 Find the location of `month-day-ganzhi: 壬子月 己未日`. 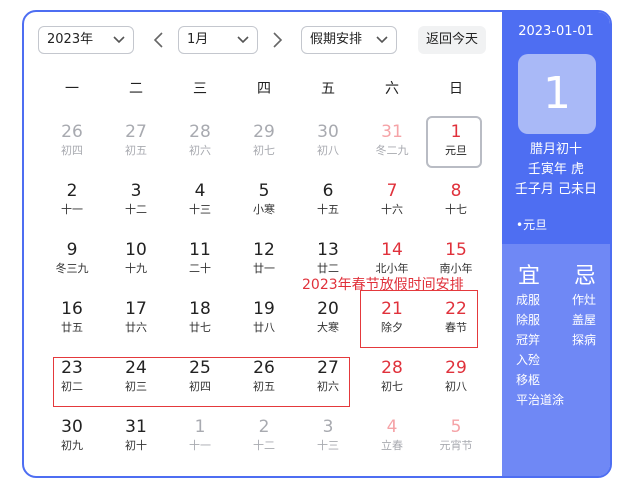

month-day-ganzhi: 壬子月 己未日 is located at coordinates (556, 189).